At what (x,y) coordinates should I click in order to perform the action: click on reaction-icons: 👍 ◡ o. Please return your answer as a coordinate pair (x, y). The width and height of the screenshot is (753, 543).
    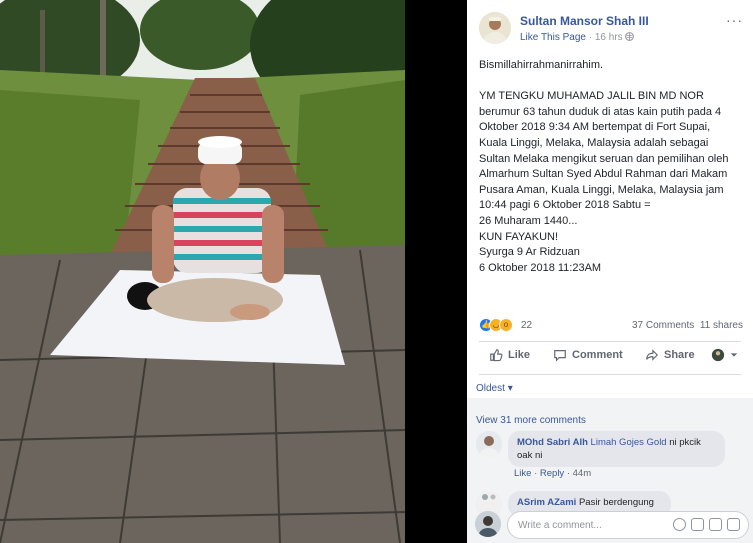
    Looking at the image, I should click on (499, 326).